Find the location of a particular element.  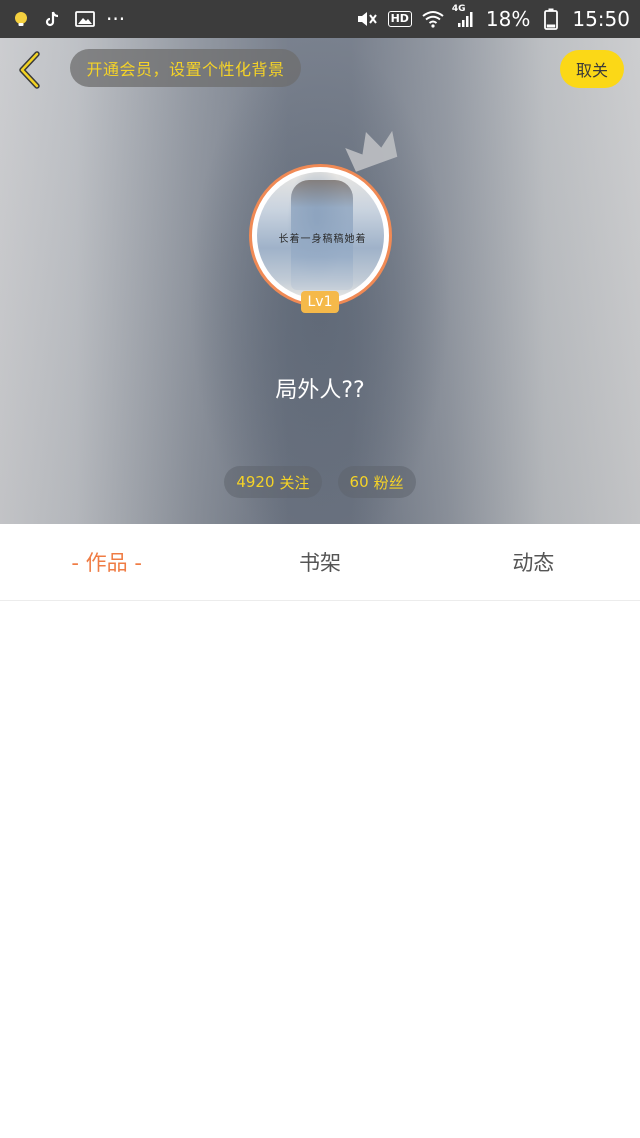

level-badge: Lv1 is located at coordinates (320, 302).